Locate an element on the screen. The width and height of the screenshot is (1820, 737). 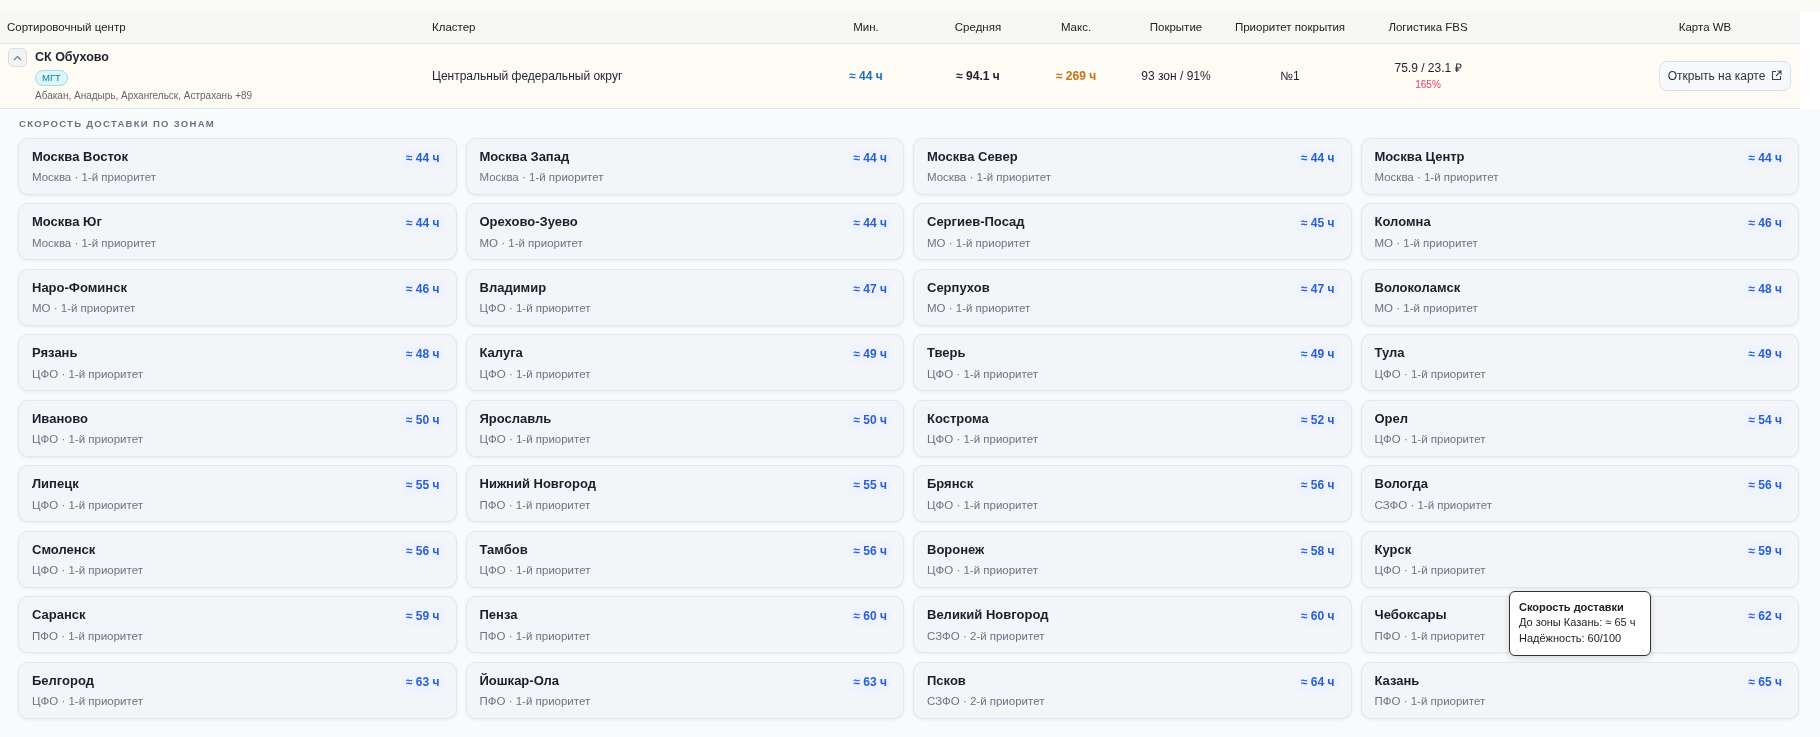
cluster-cell: Центральный федеральный округ is located at coordinates (527, 75).